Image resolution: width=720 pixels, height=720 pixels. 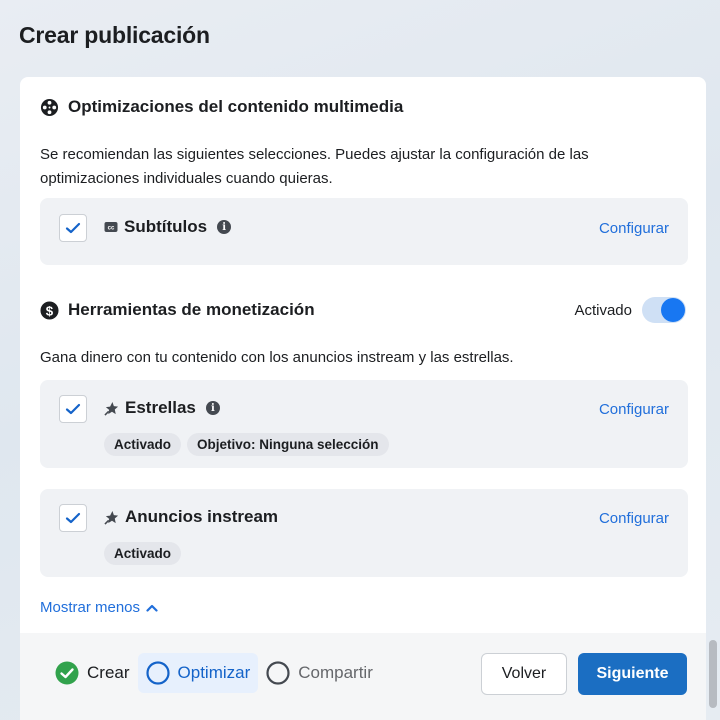 What do you see at coordinates (634, 518) in the screenshot?
I see `instream-configure-link: Configurar` at bounding box center [634, 518].